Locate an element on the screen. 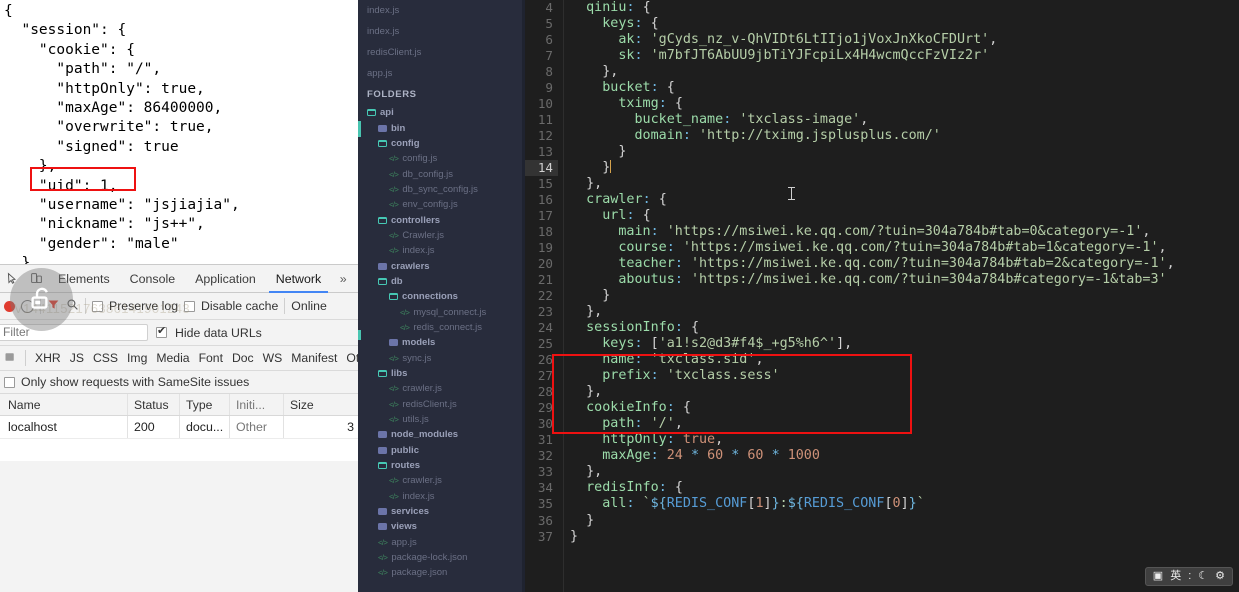 Image resolution: width=1239 pixels, height=592 pixels. type-filter-xhr: XHR is located at coordinates (48, 358).